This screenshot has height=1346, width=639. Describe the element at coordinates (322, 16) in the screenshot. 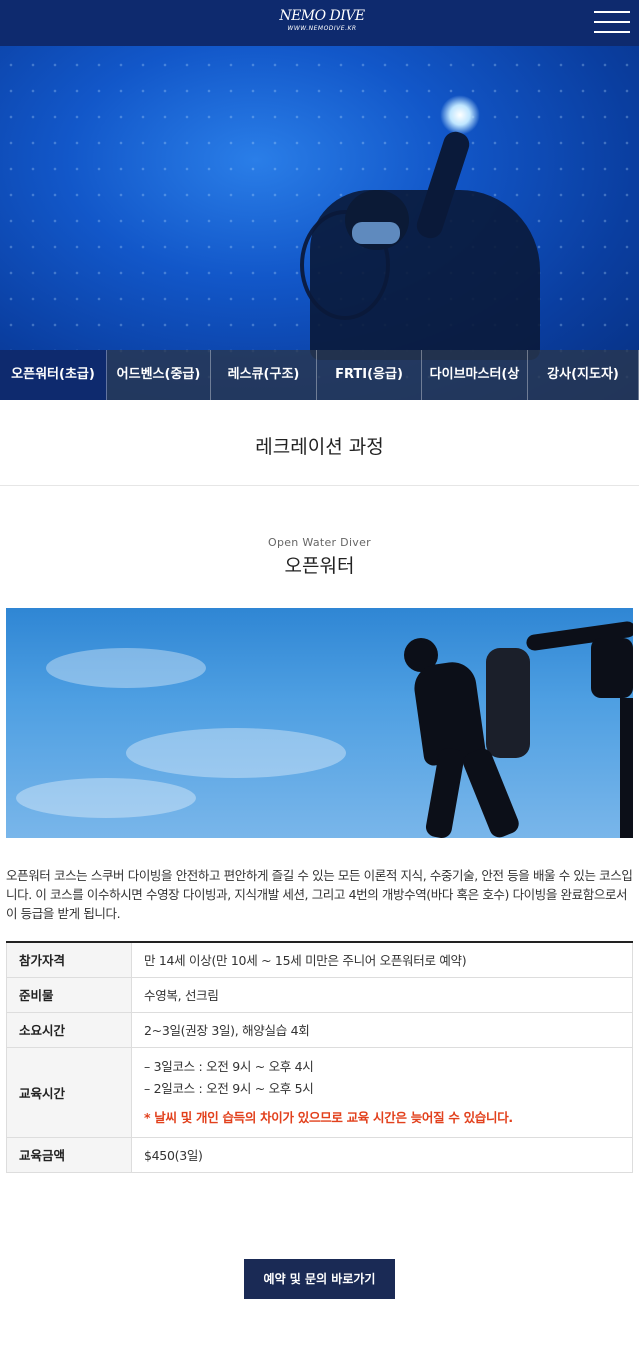

I see `logo-text: NEMO DIVE` at that location.